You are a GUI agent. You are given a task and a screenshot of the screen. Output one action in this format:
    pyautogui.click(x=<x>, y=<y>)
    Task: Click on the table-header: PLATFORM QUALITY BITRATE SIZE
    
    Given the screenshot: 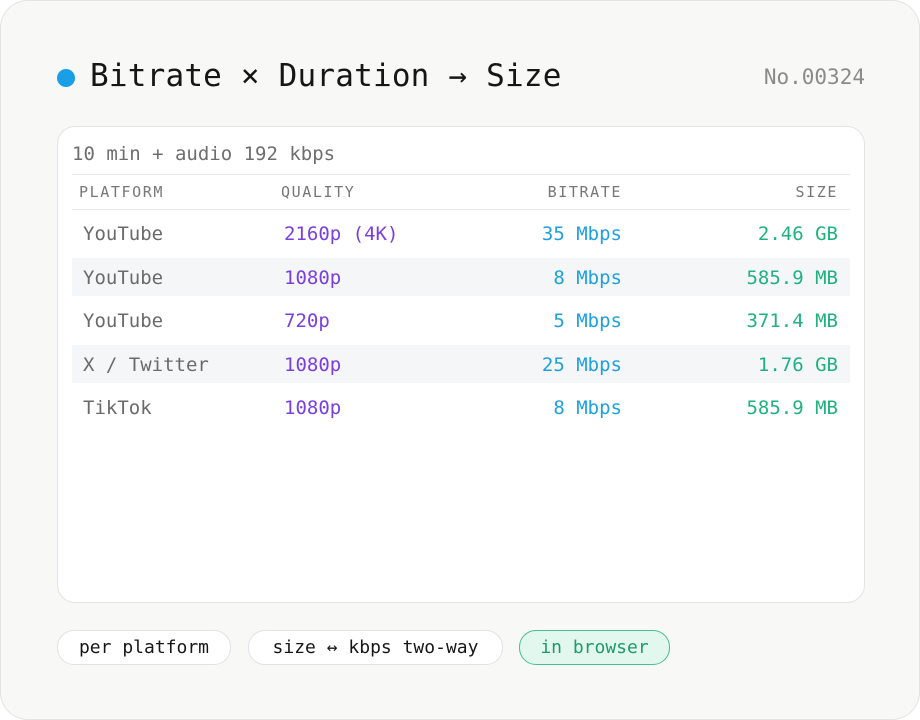 What is the action you would take?
    pyautogui.click(x=461, y=192)
    